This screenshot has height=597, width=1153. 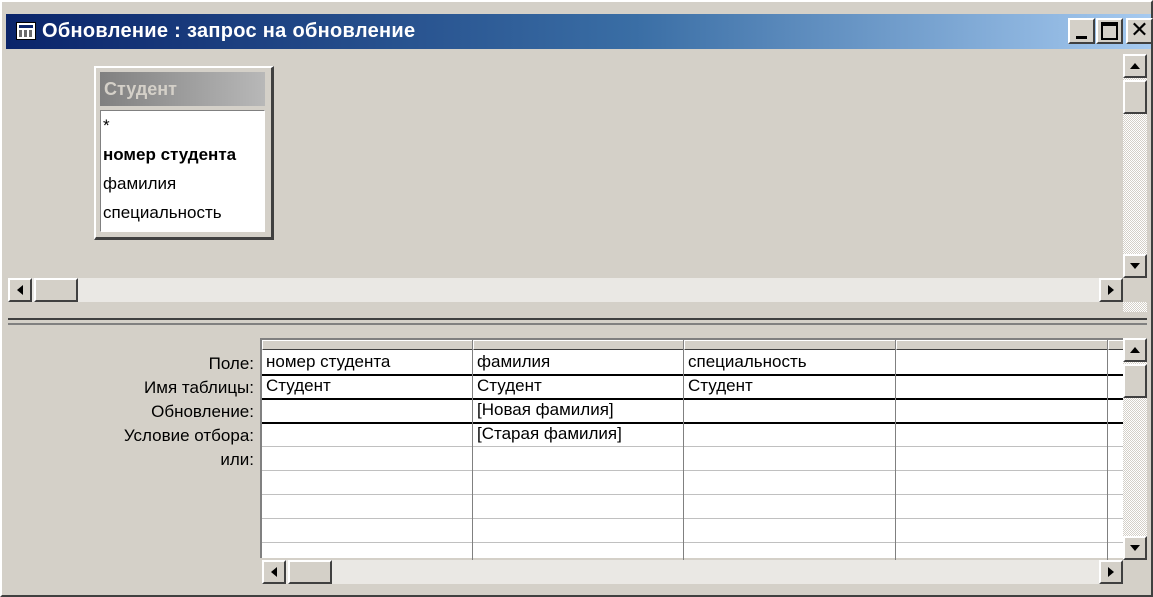 I want to click on pane-splitter, so click(x=577, y=321).